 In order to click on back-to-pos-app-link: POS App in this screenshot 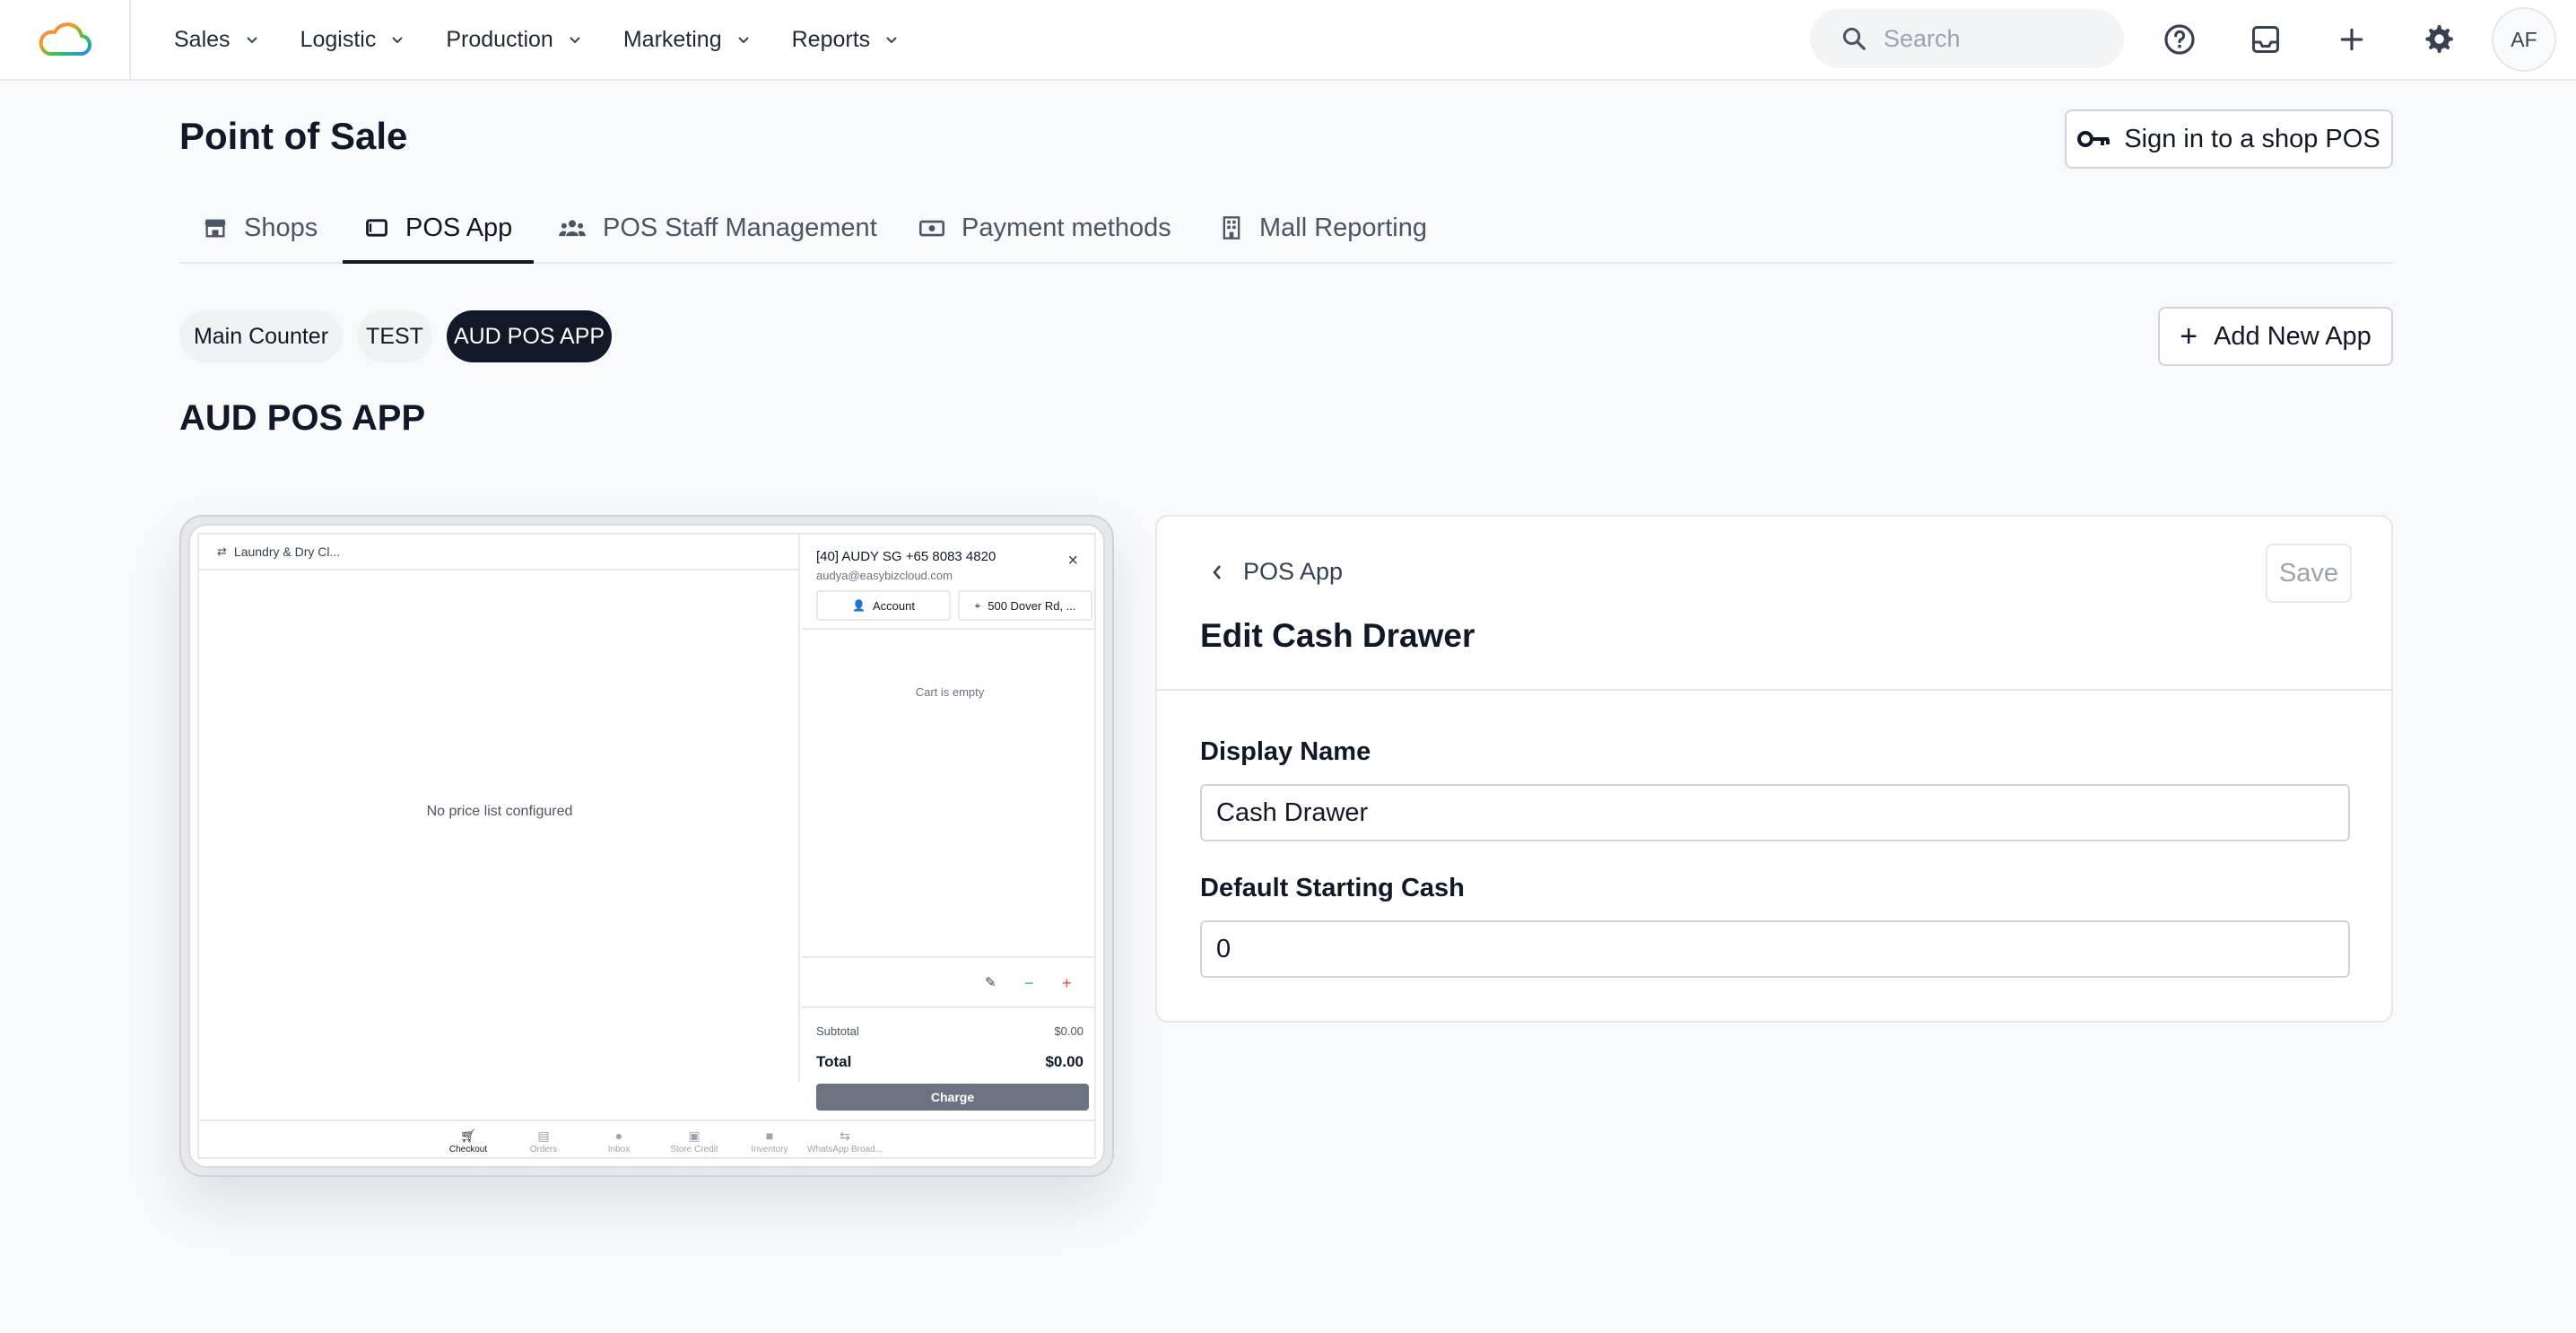, I will do `click(1277, 572)`.